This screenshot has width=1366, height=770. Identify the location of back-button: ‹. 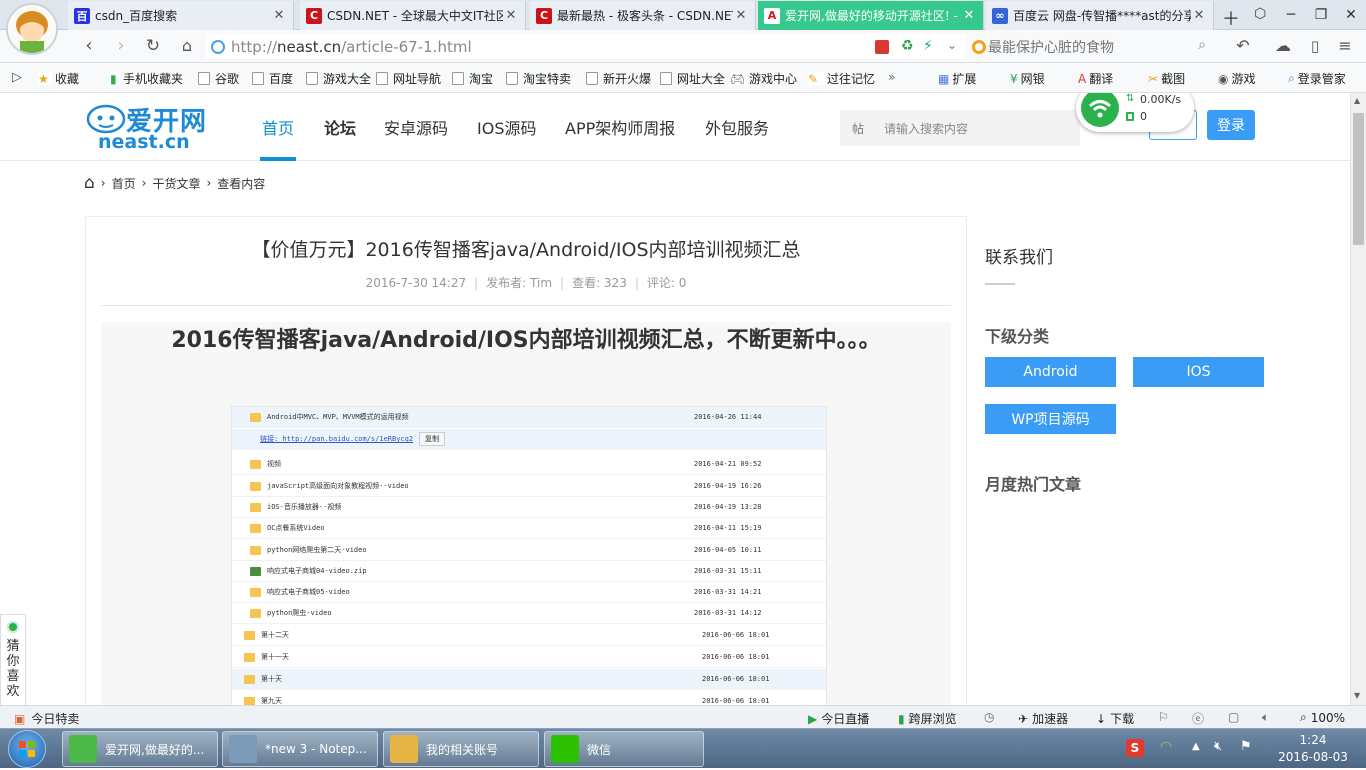
(89, 46).